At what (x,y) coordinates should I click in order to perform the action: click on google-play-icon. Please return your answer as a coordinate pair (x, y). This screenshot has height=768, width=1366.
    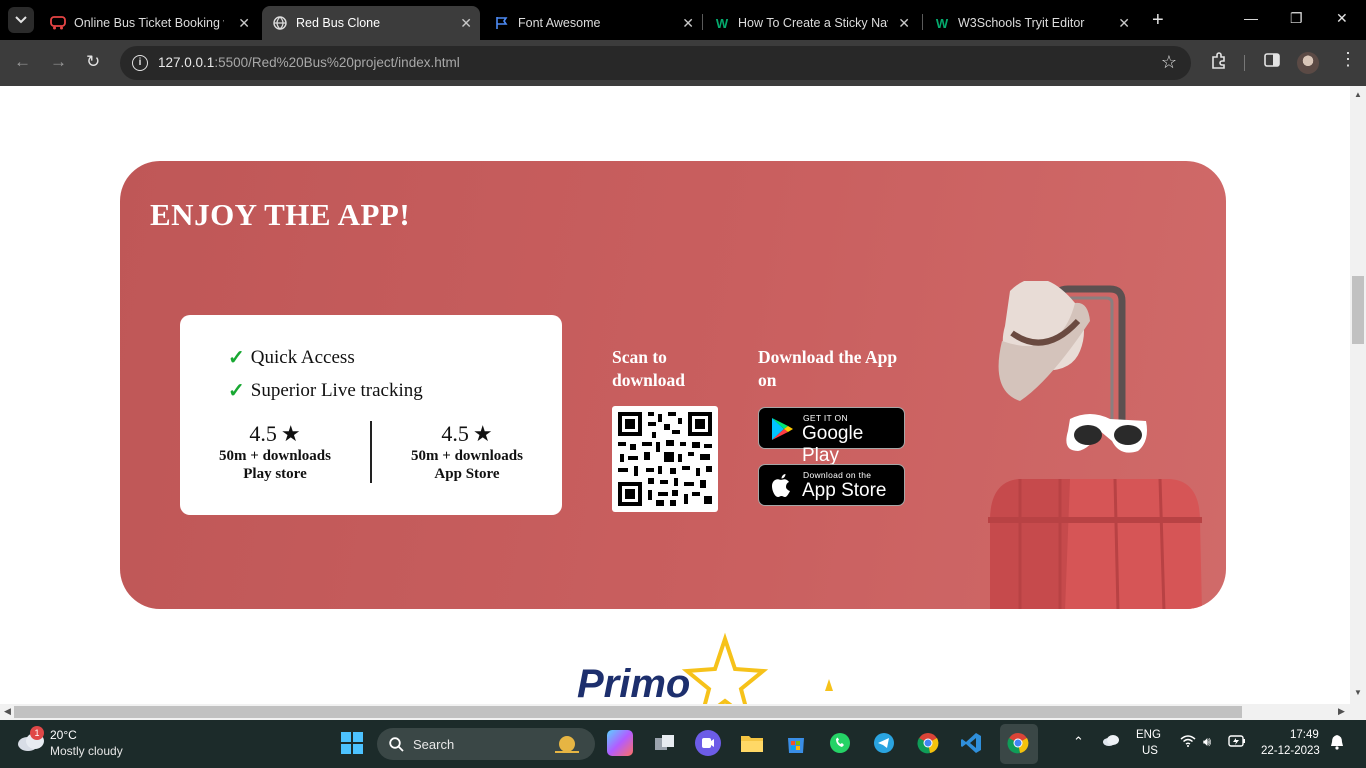
    Looking at the image, I should click on (782, 431).